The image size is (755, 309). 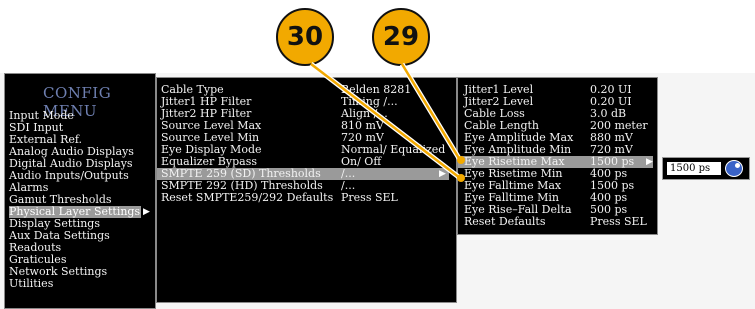 What do you see at coordinates (618, 222) in the screenshot?
I see `threshold-value: Press SEL` at bounding box center [618, 222].